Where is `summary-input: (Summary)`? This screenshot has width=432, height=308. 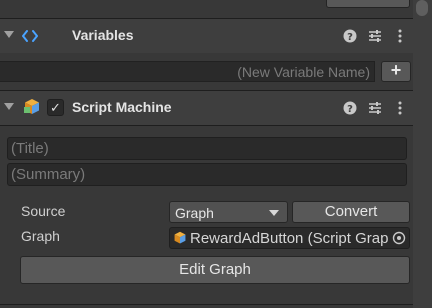 summary-input: (Summary) is located at coordinates (207, 174).